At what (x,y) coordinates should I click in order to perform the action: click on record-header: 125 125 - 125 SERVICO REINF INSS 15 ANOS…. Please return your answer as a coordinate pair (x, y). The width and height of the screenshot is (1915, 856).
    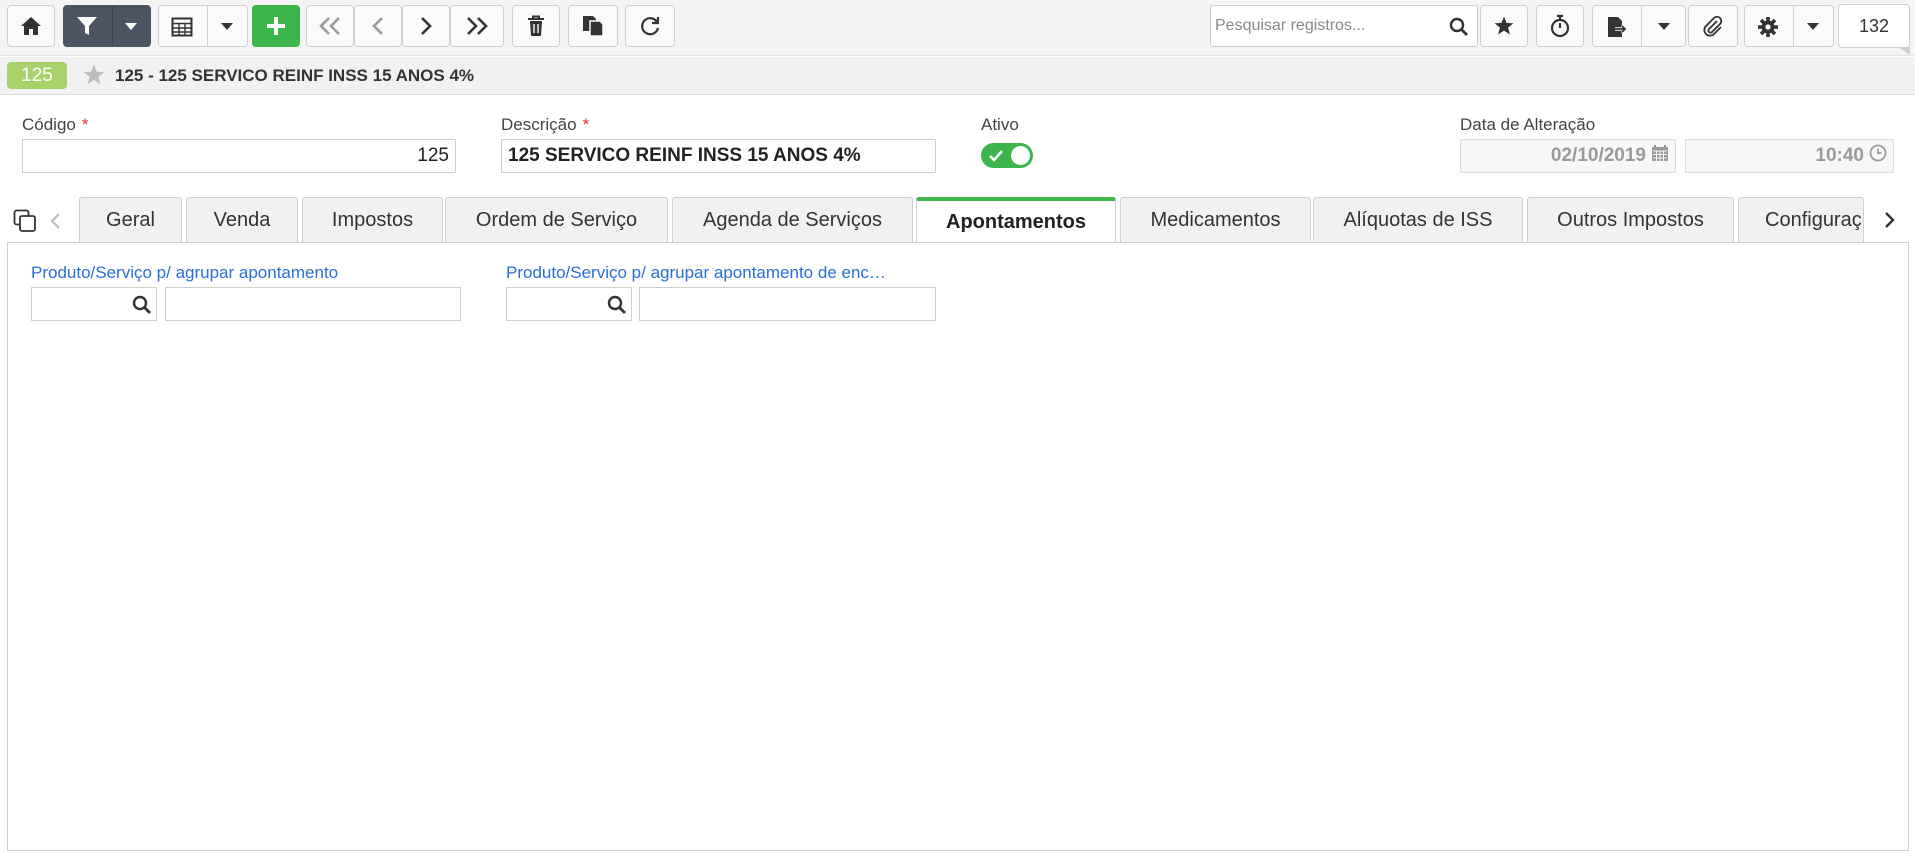
    Looking at the image, I should click on (957, 76).